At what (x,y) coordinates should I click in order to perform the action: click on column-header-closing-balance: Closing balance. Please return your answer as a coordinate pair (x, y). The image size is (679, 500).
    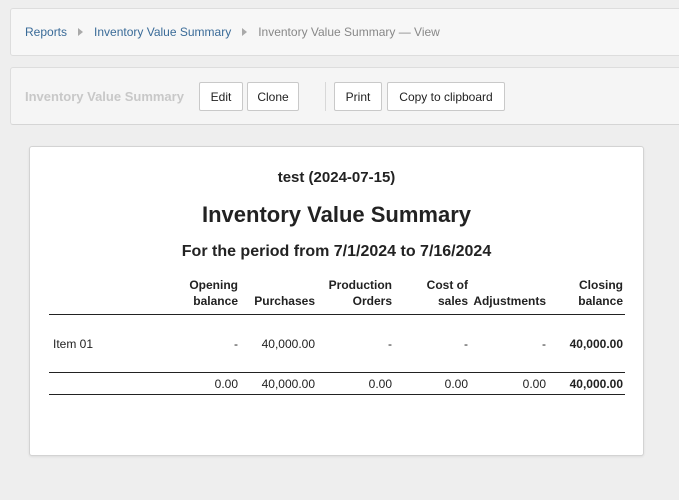
    Looking at the image, I should click on (586, 295).